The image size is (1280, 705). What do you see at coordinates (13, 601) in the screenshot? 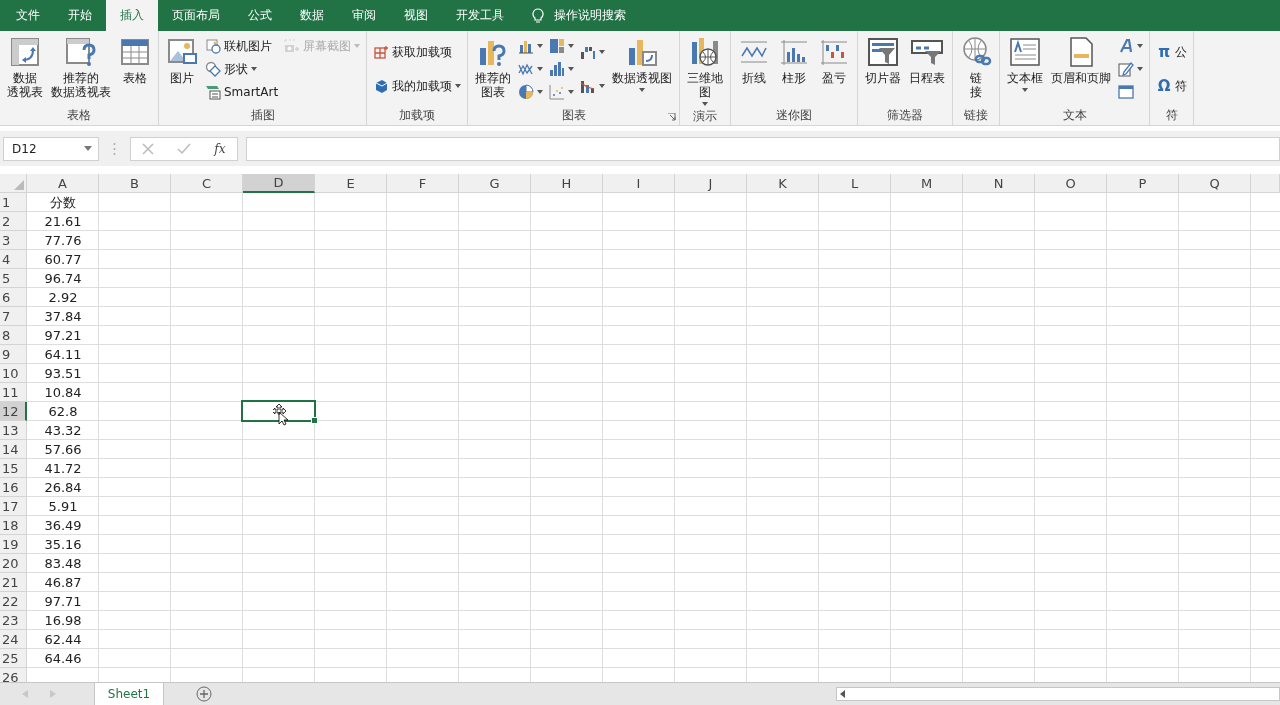
I see `row-header: 22` at bounding box center [13, 601].